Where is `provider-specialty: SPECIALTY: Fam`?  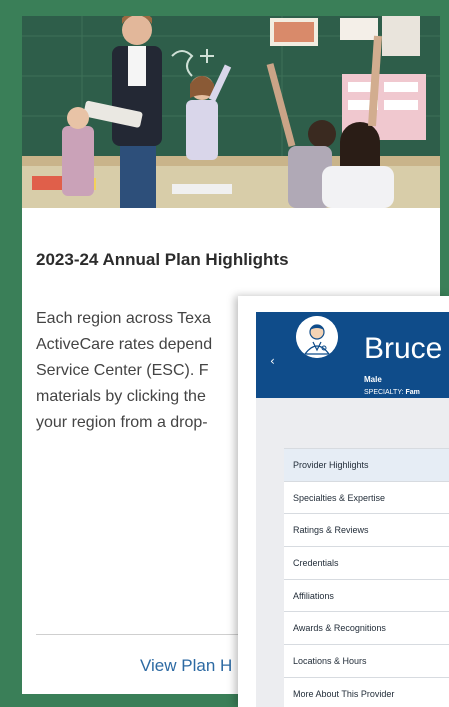
provider-specialty: SPECIALTY: Fam is located at coordinates (392, 392).